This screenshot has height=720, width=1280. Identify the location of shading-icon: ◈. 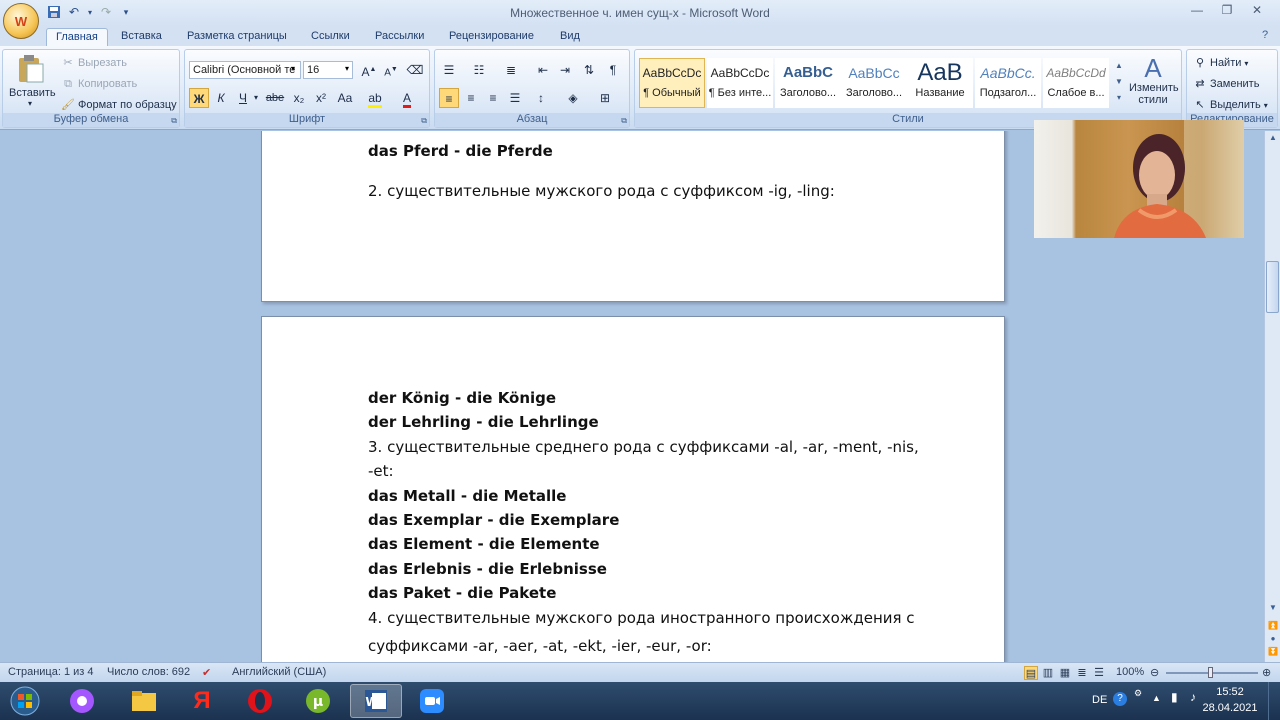
(573, 98).